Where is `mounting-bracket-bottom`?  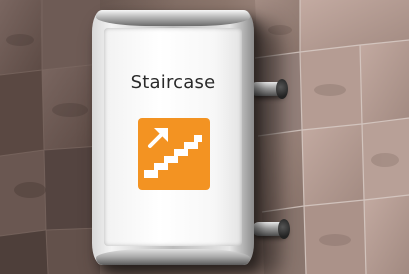 mounting-bracket-bottom is located at coordinates (271, 229).